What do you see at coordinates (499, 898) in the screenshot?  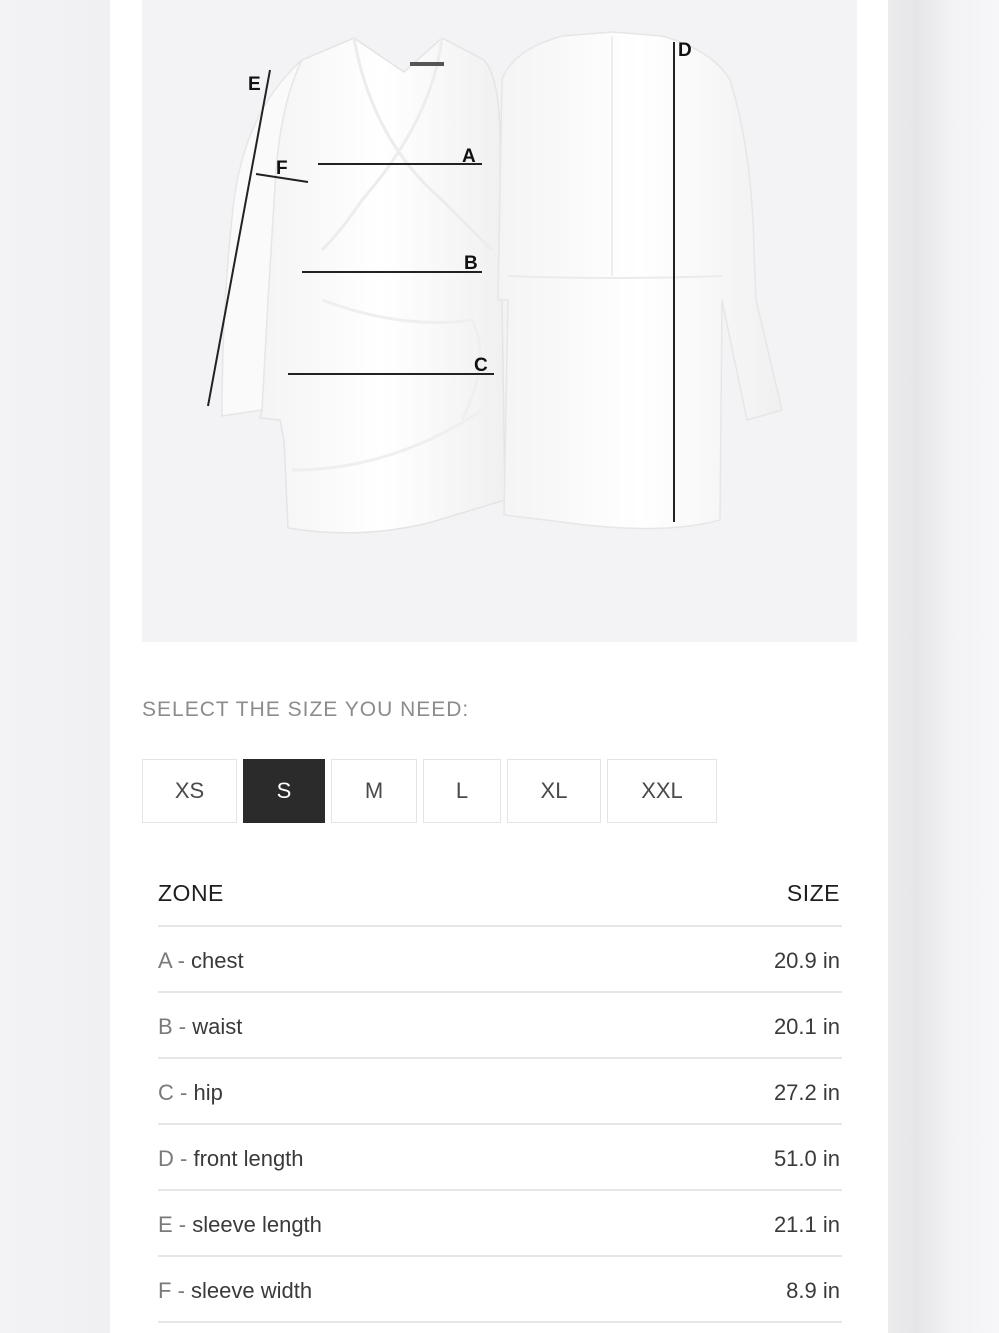 I see `size-table-header: ZONE SIZE` at bounding box center [499, 898].